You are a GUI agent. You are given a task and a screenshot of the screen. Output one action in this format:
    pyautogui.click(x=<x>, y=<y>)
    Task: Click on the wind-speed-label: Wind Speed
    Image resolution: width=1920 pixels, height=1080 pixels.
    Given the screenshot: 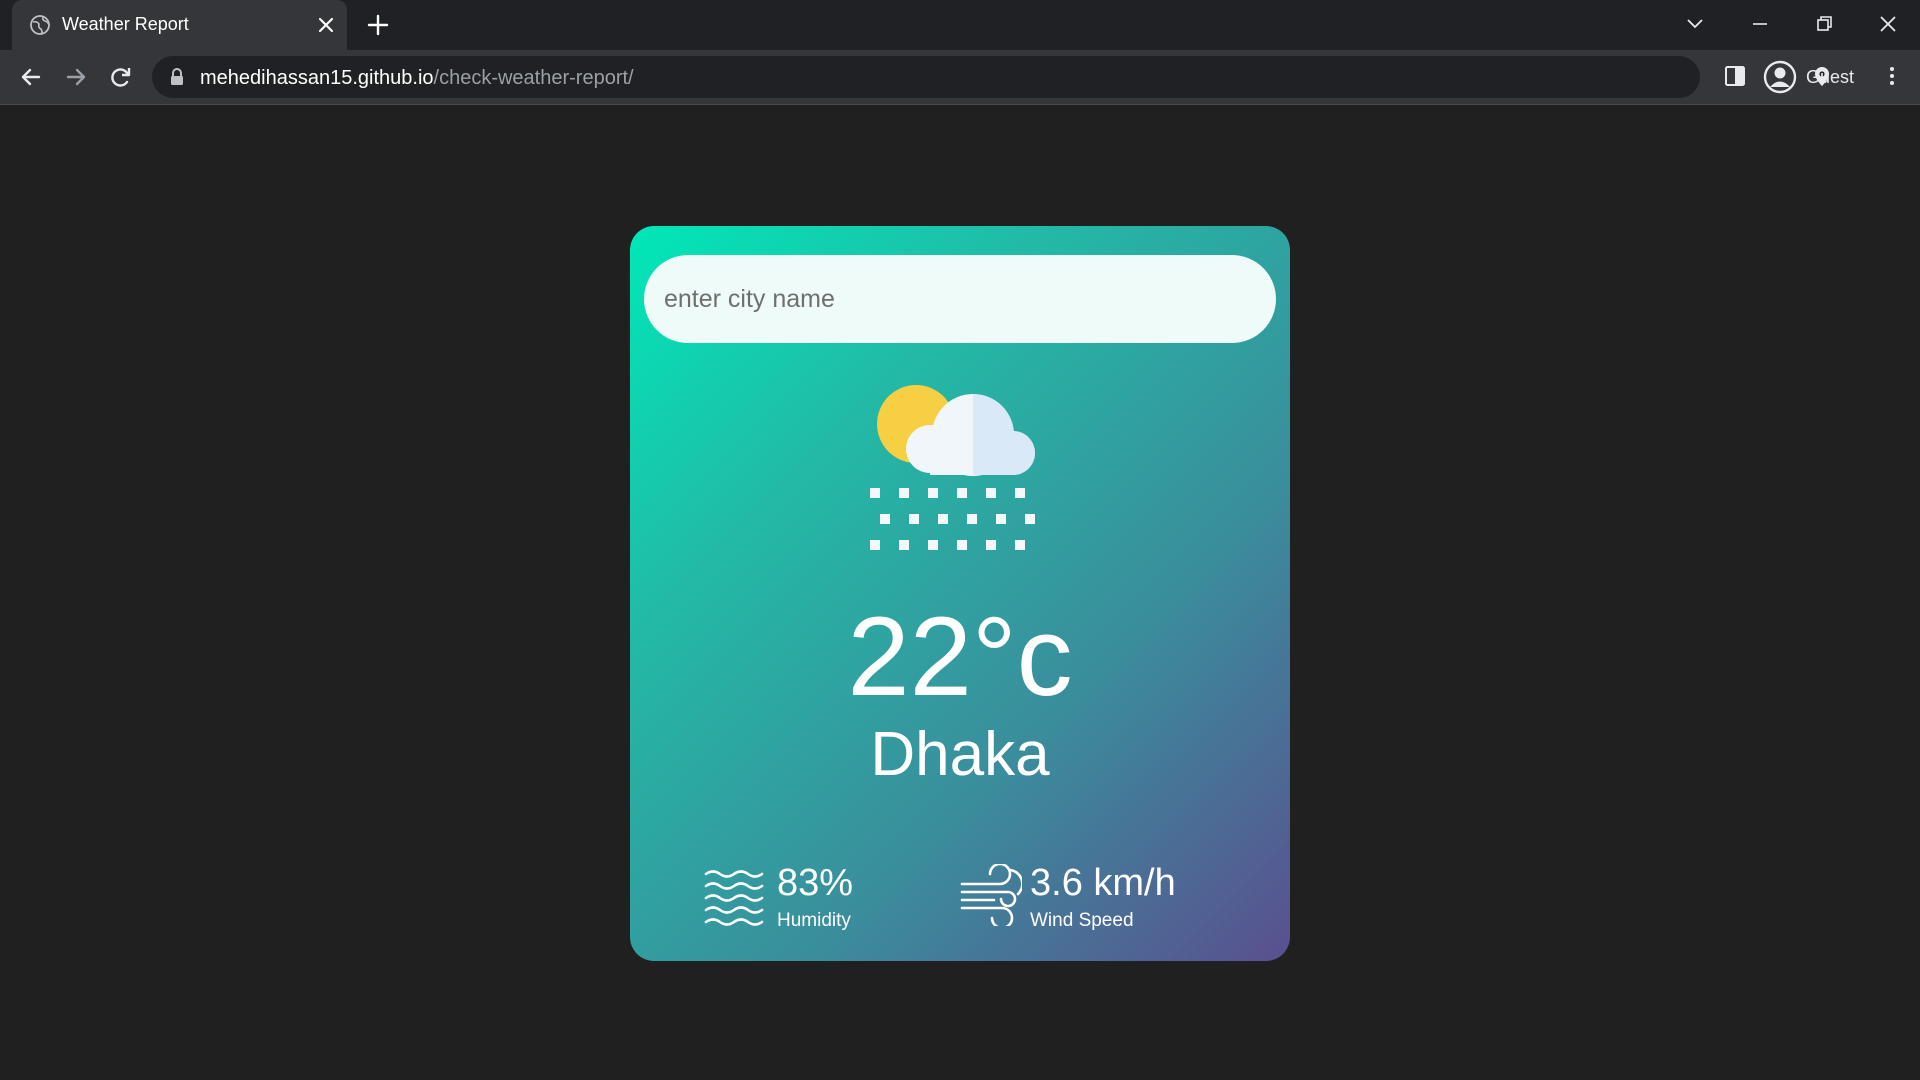 What is the action you would take?
    pyautogui.click(x=1082, y=920)
    